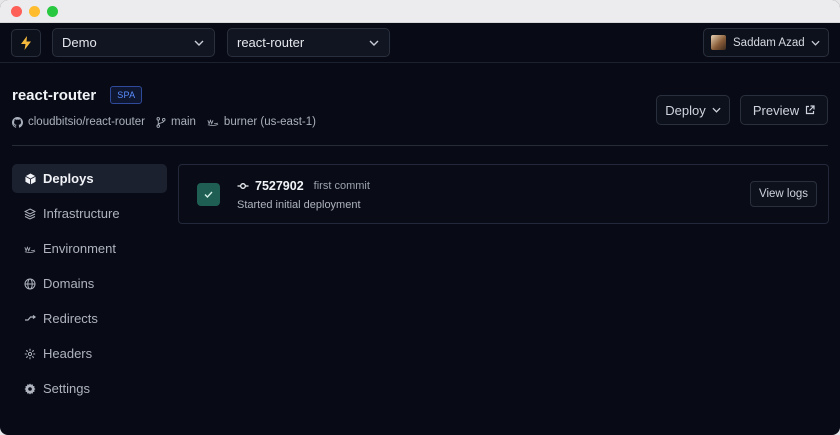  I want to click on branch-name: main, so click(183, 122).